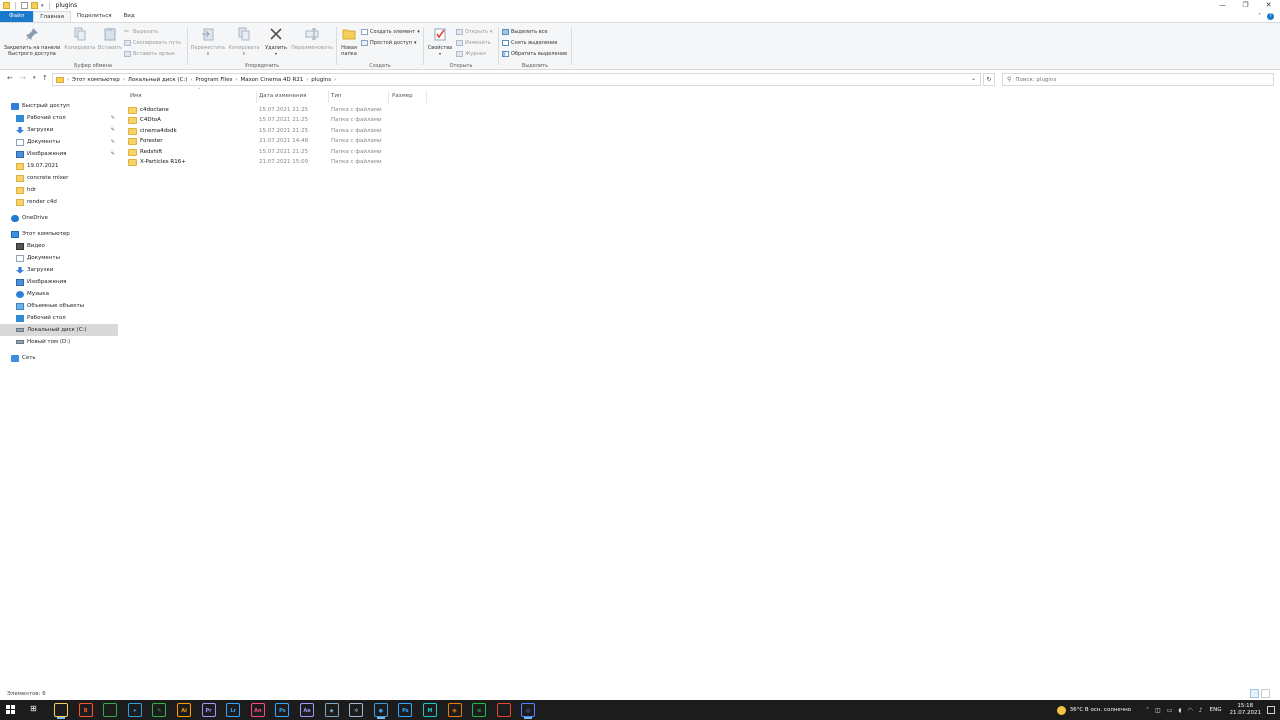 Image resolution: width=1280 pixels, height=720 pixels. I want to click on taskbar-app-app-m: M, so click(430, 710).